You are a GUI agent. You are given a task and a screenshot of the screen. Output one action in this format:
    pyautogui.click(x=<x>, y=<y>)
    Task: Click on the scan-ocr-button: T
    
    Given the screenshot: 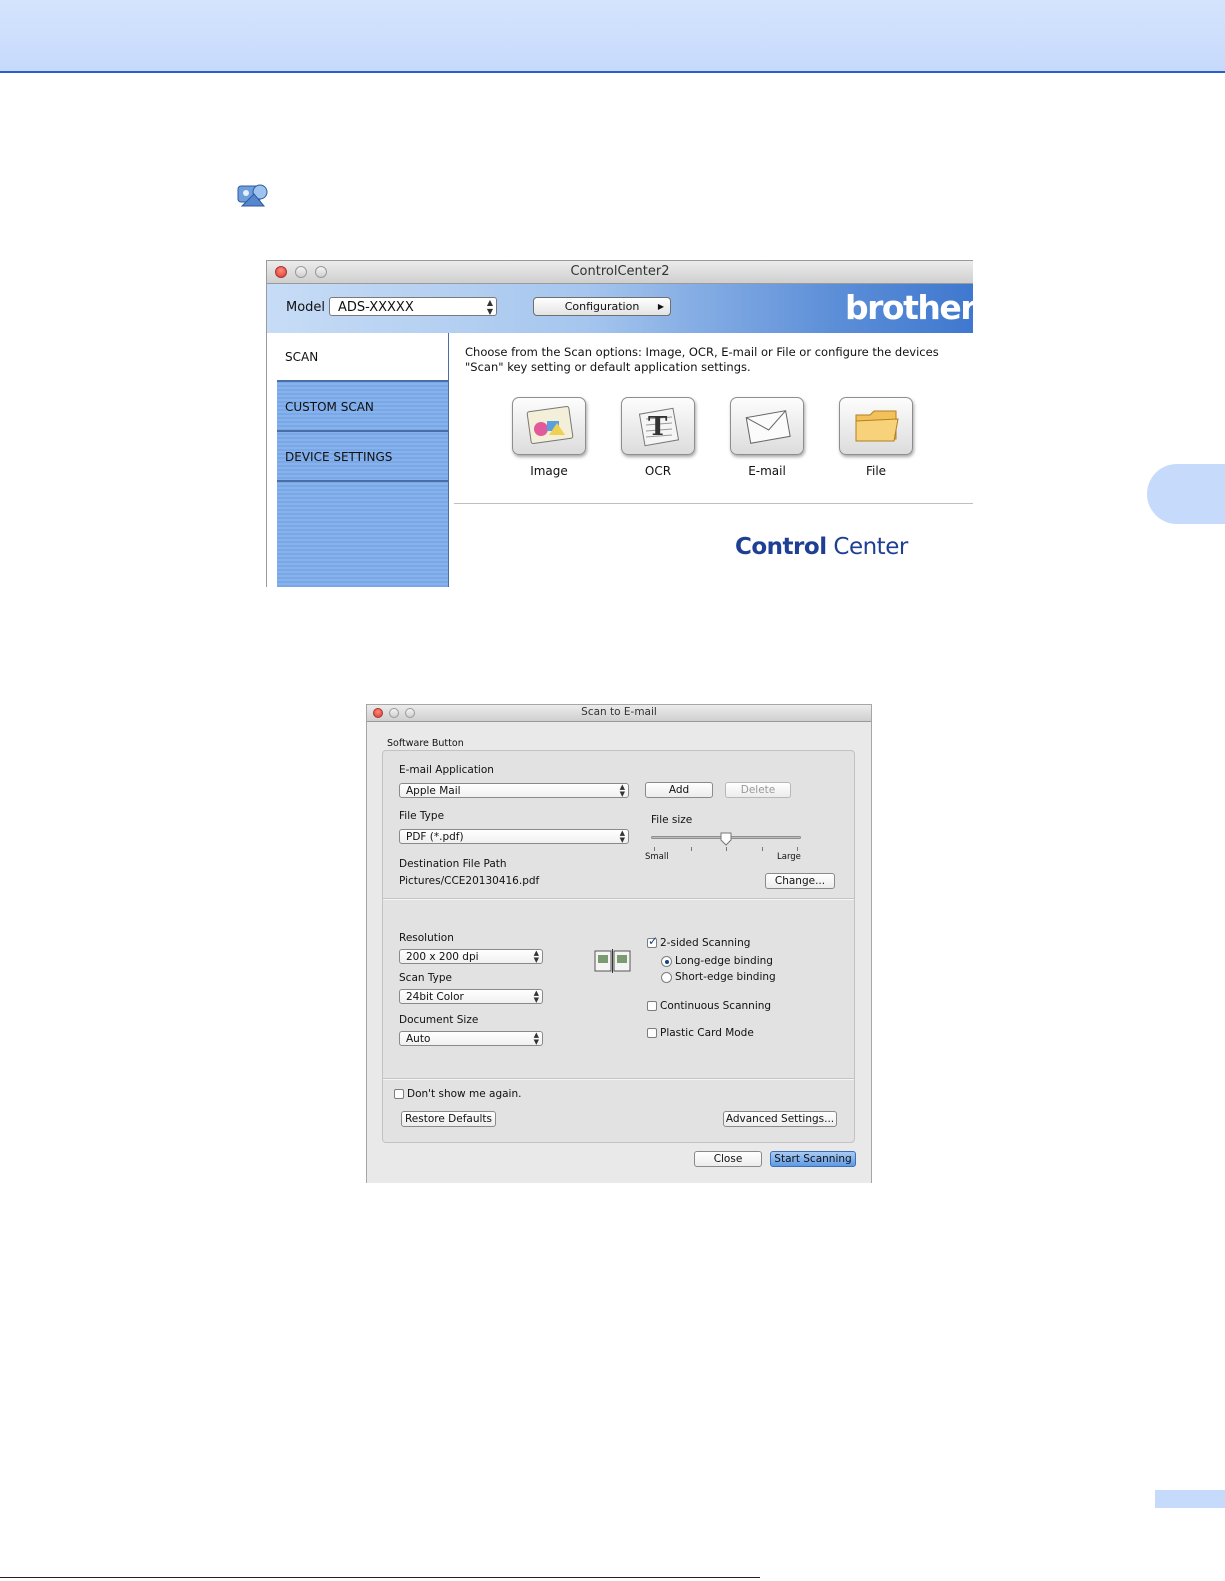 What is the action you would take?
    pyautogui.click(x=658, y=426)
    